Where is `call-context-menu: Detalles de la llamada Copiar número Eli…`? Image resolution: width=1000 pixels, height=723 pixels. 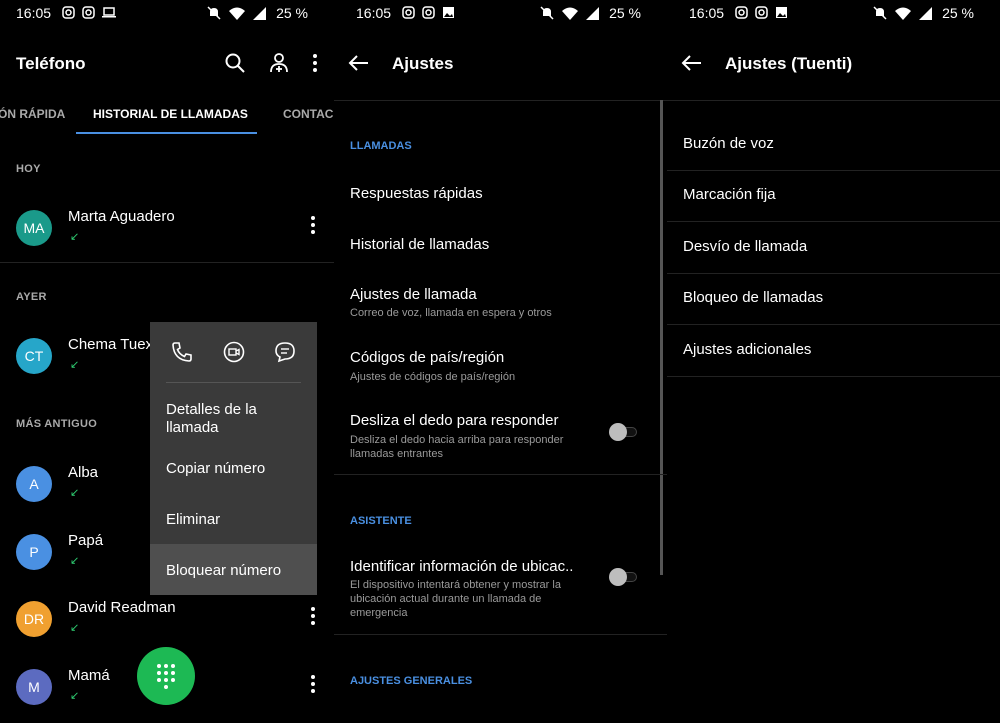
call-context-menu: Detalles de la llamada Copiar número Eli… is located at coordinates (233, 458).